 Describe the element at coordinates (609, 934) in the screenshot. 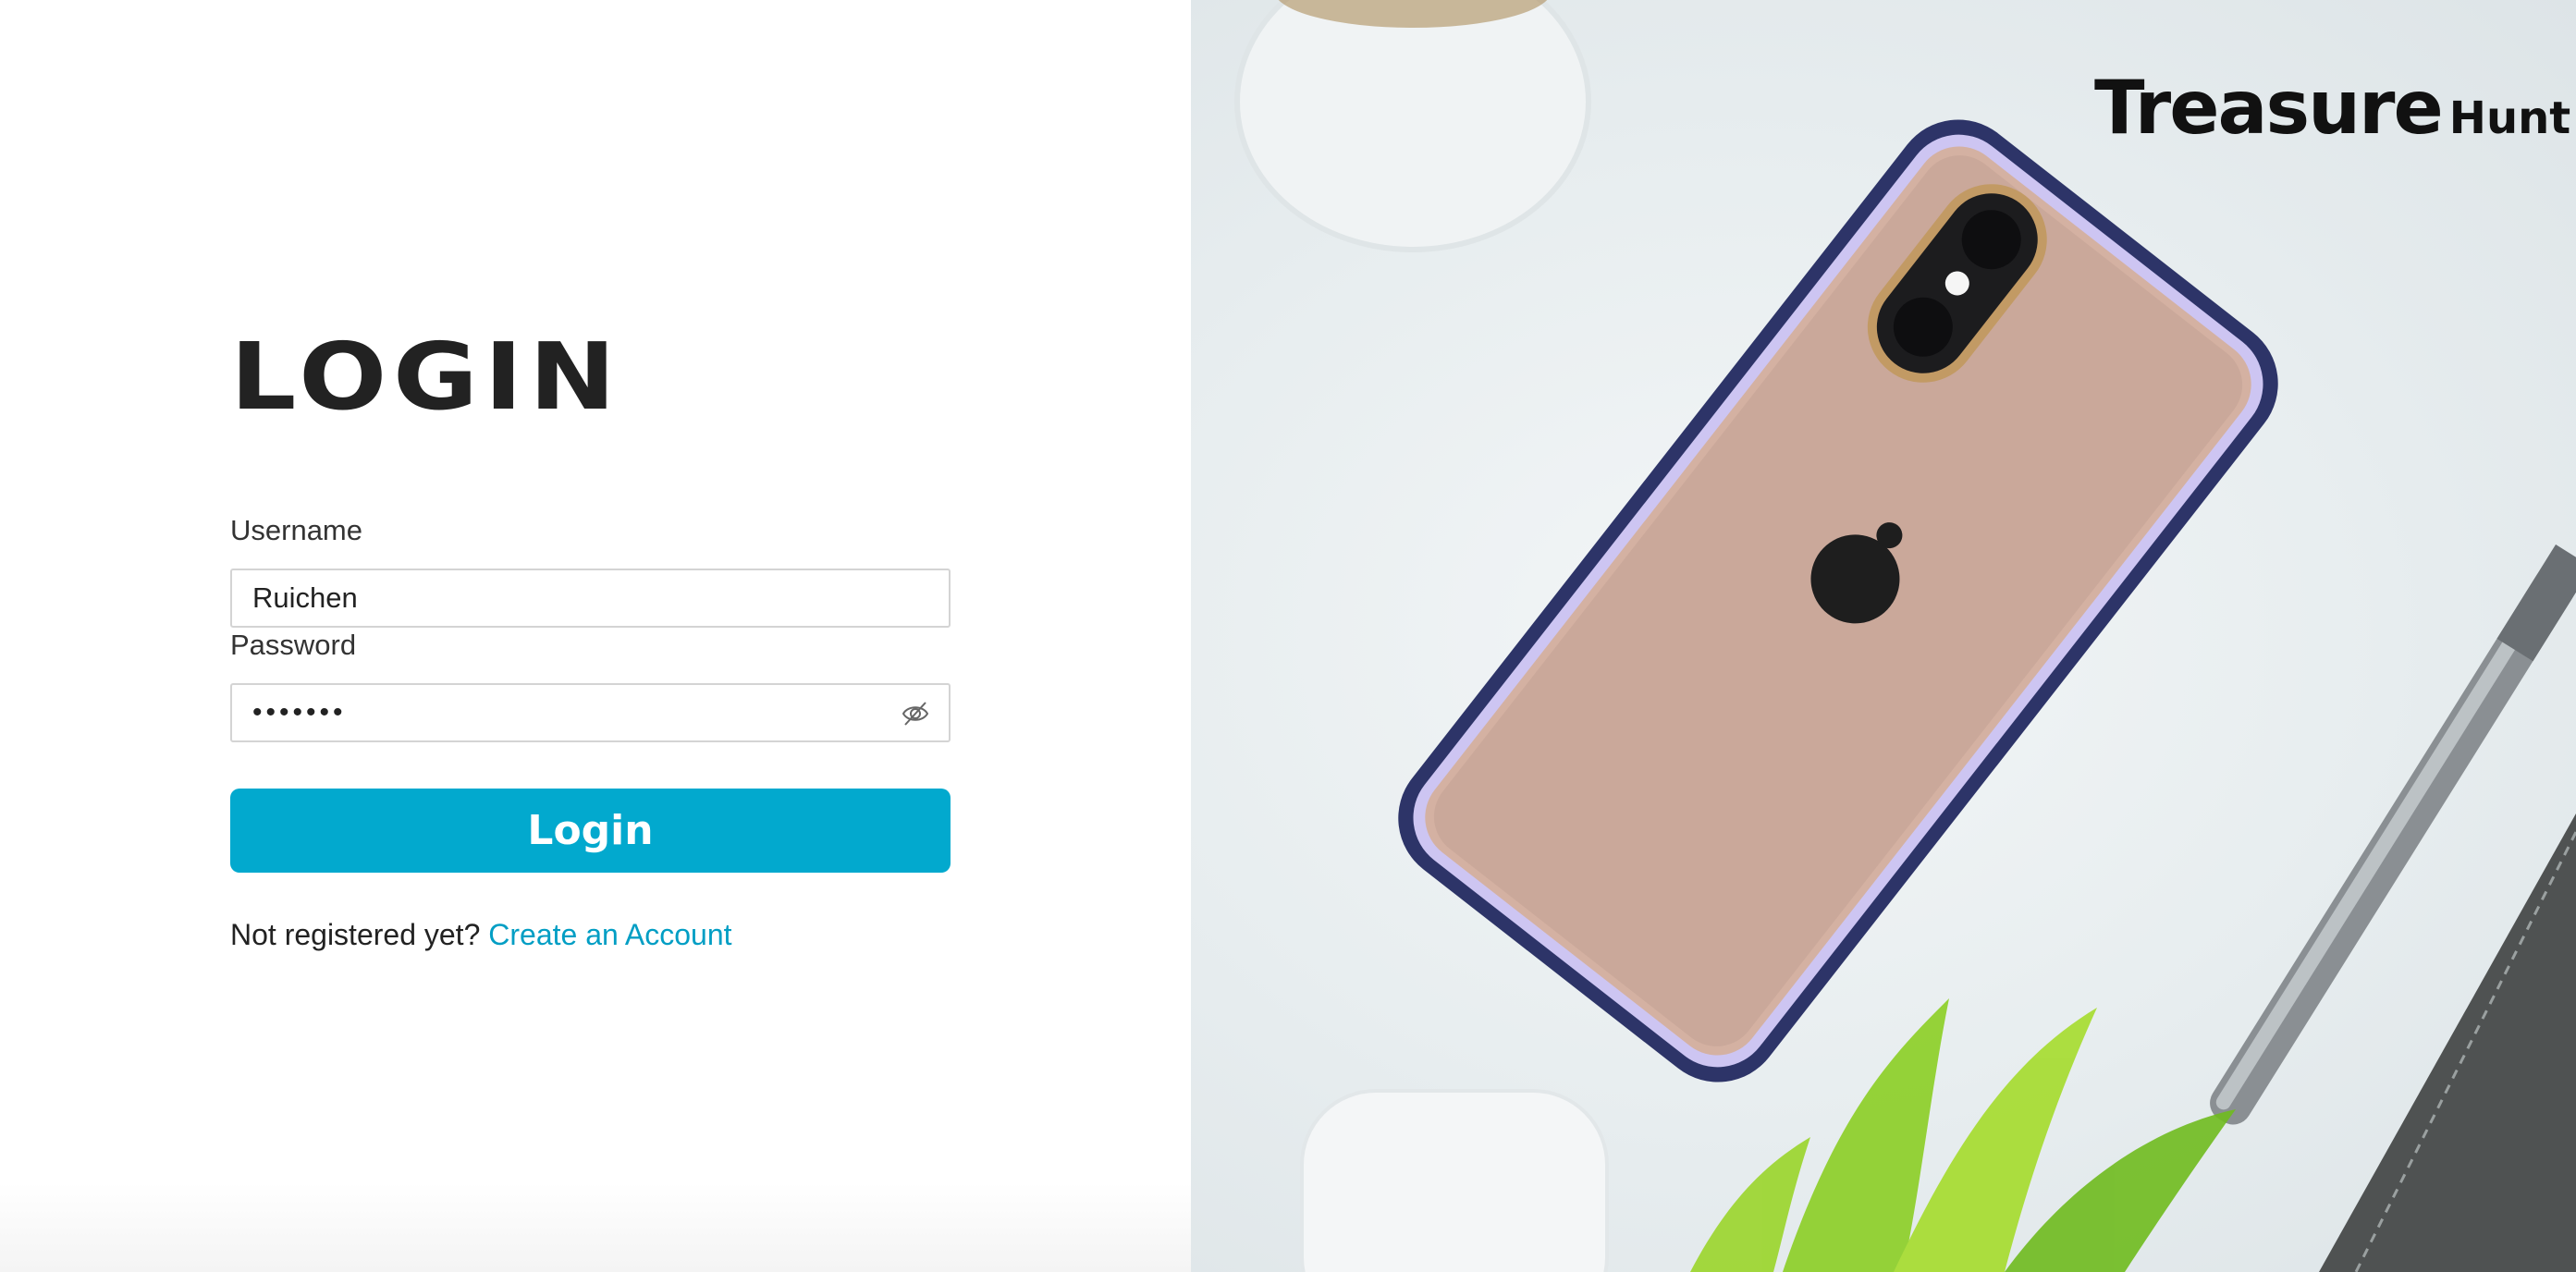

I see `create-account-link: Create an Account` at that location.